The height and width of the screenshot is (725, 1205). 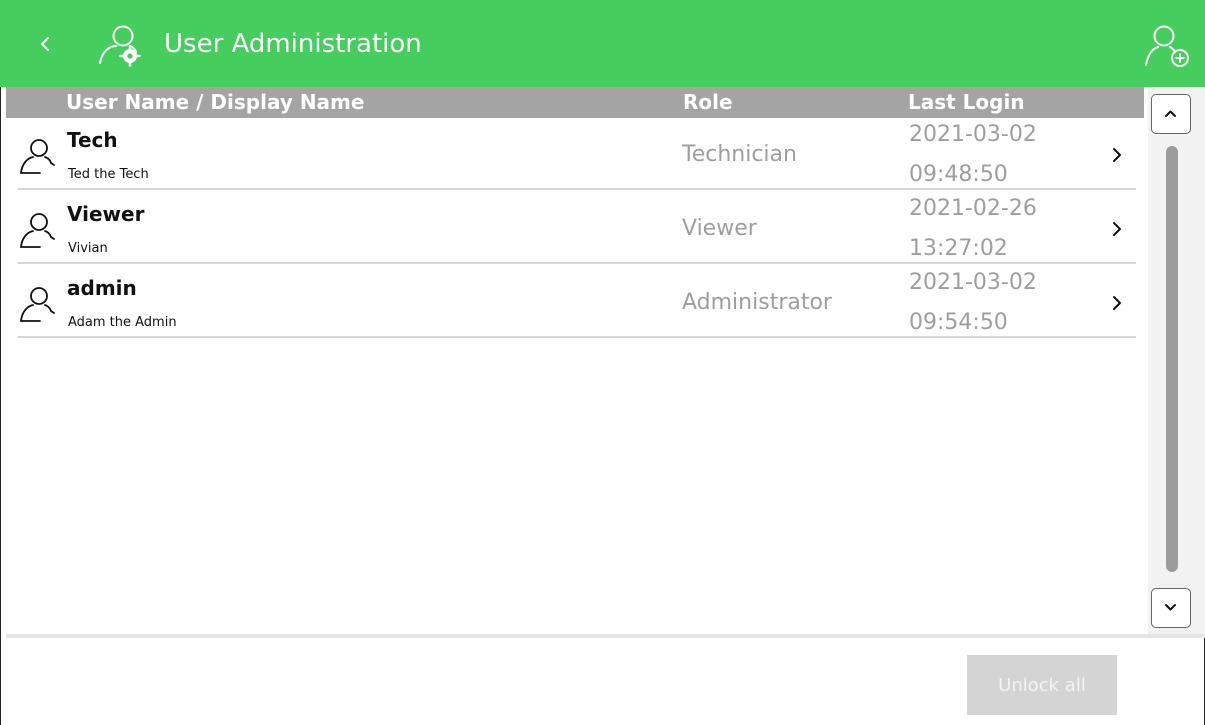 I want to click on last-login-time: 09:54:50, so click(x=958, y=322).